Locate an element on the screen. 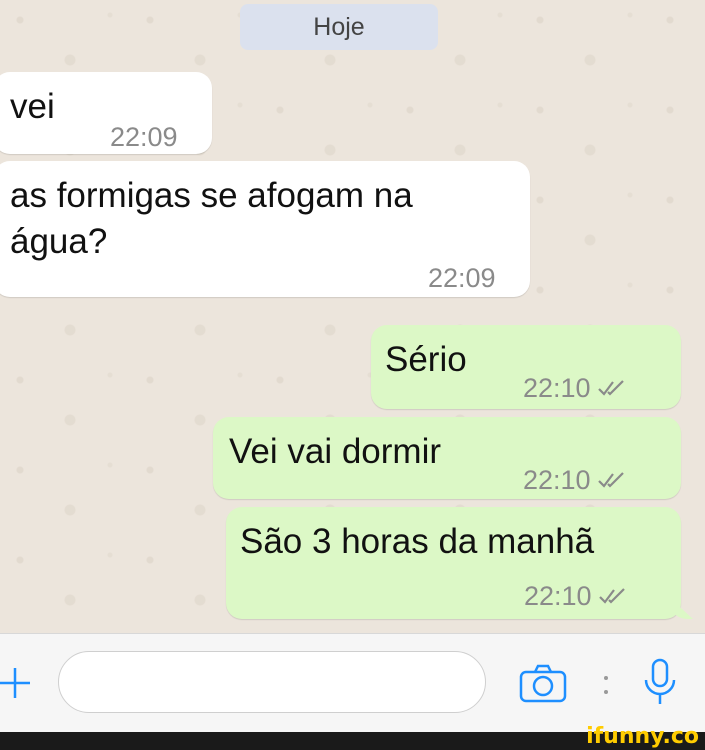 This screenshot has height=750, width=705. watermark-bar: ifunny.co is located at coordinates (352, 737).